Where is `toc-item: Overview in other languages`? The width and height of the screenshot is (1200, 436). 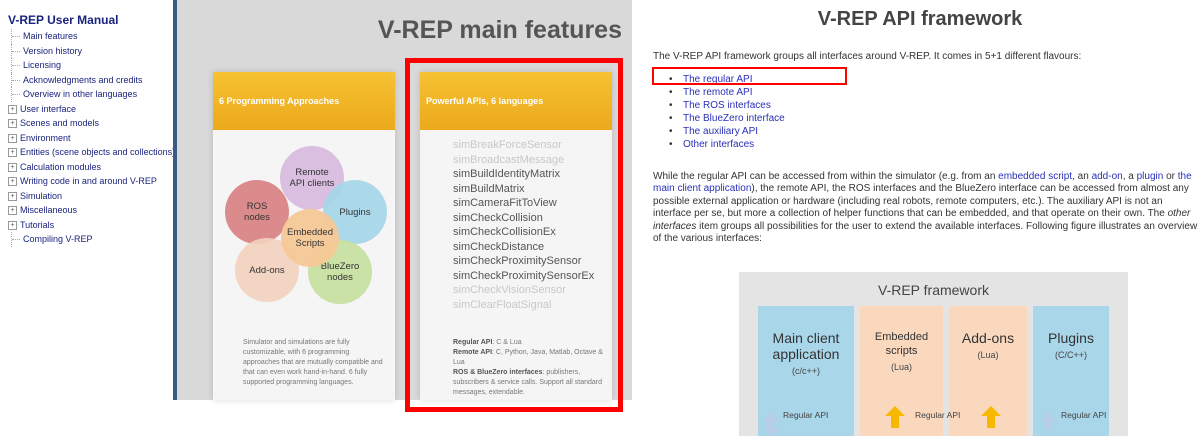 toc-item: Overview in other languages is located at coordinates (92, 94).